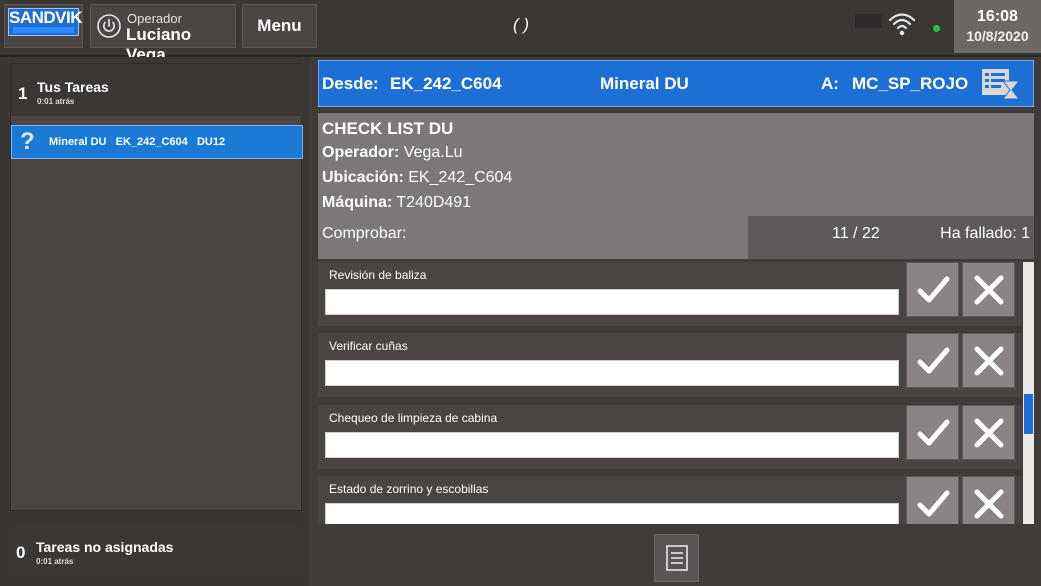 This screenshot has width=1041, height=586. I want to click on unassigned-count: 0, so click(21, 552).